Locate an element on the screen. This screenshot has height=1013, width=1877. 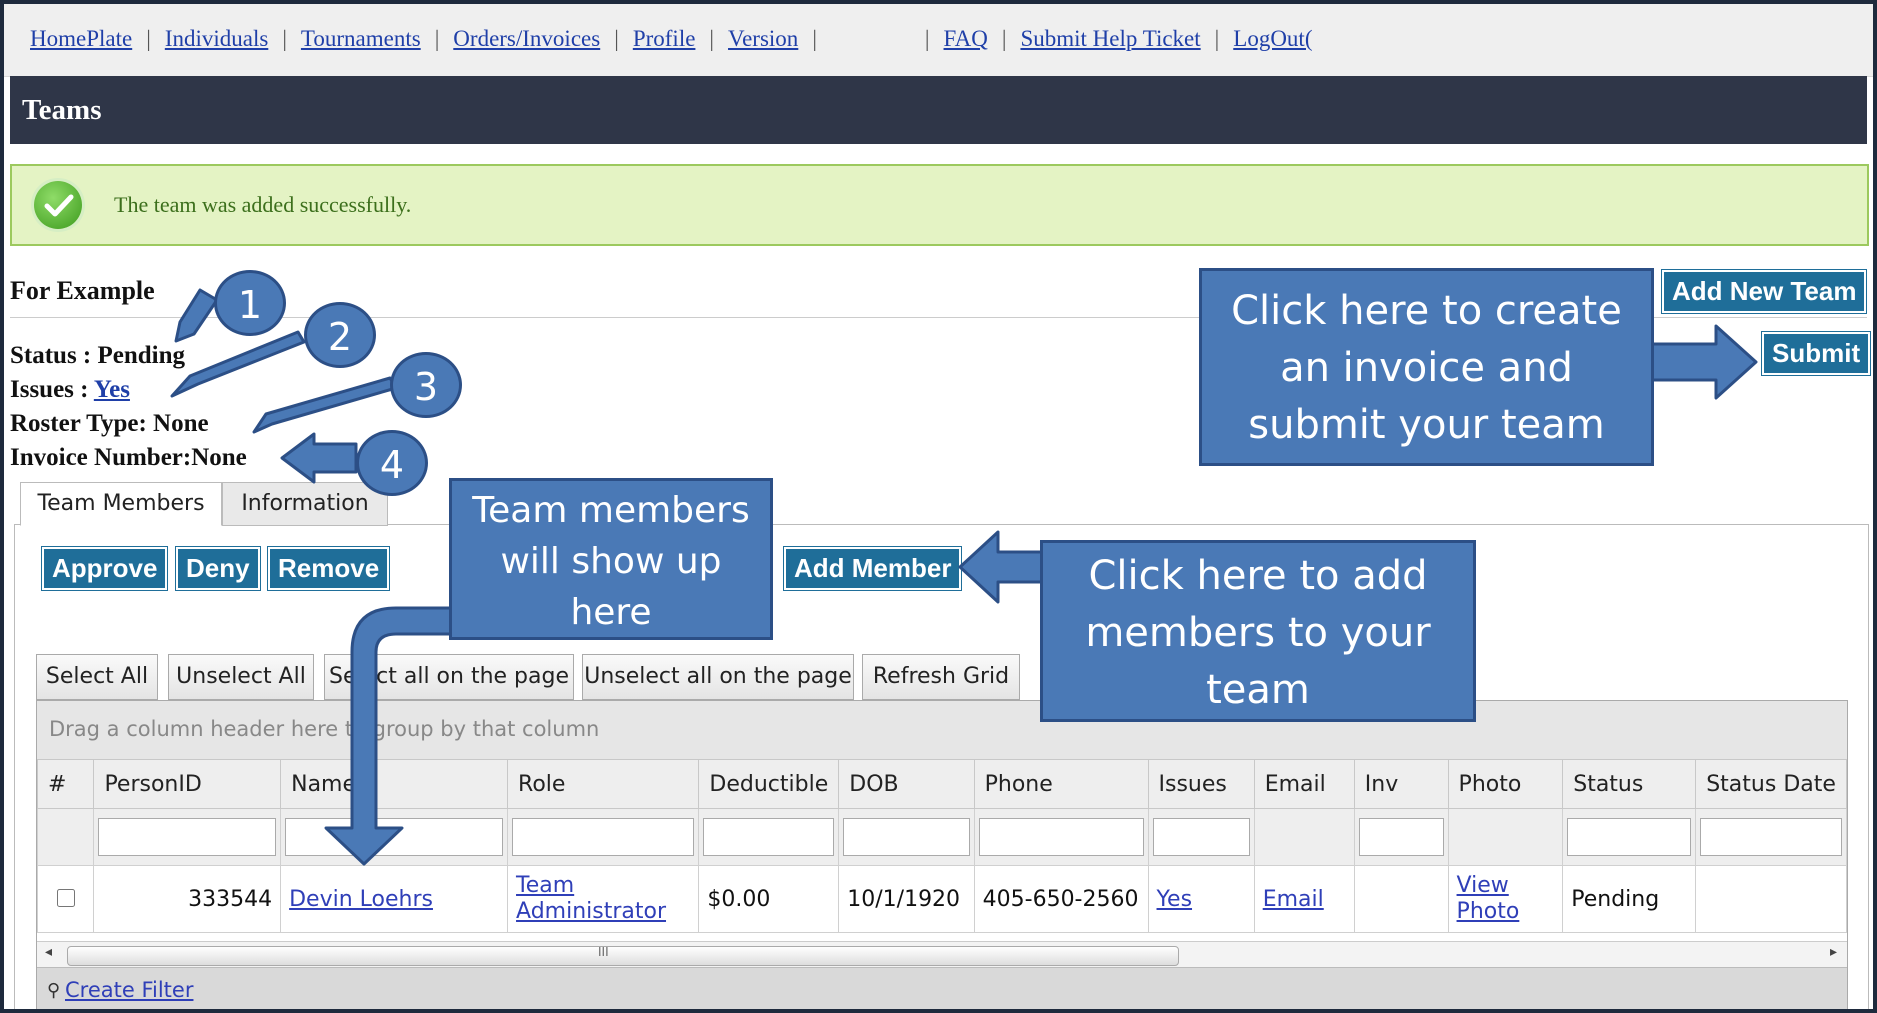
arrow-4-icon is located at coordinates (319, 458).